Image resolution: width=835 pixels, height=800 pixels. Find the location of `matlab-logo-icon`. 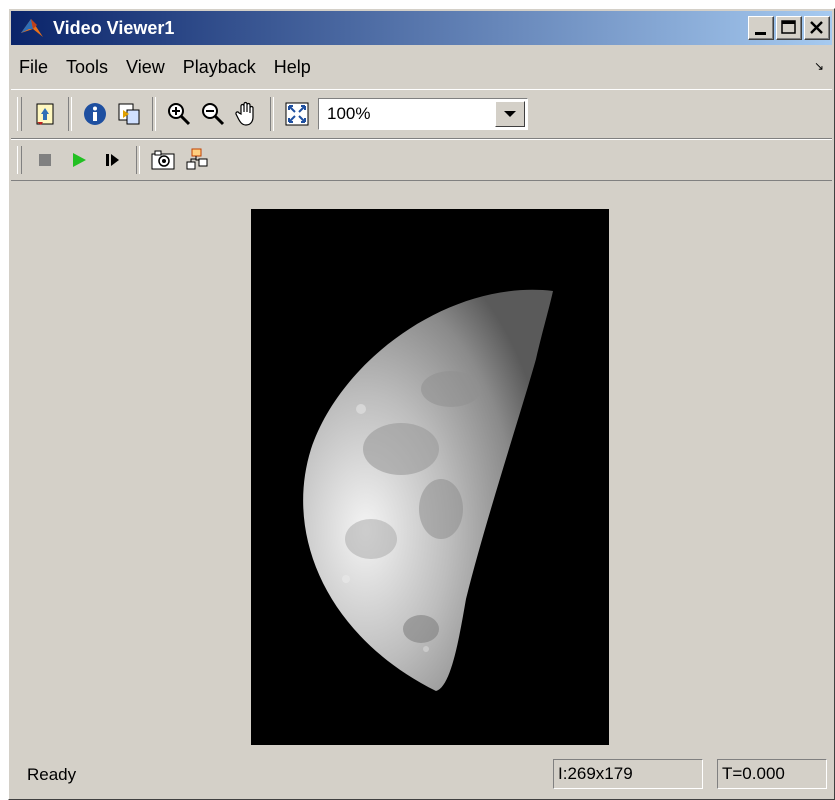

matlab-logo-icon is located at coordinates (32, 28).